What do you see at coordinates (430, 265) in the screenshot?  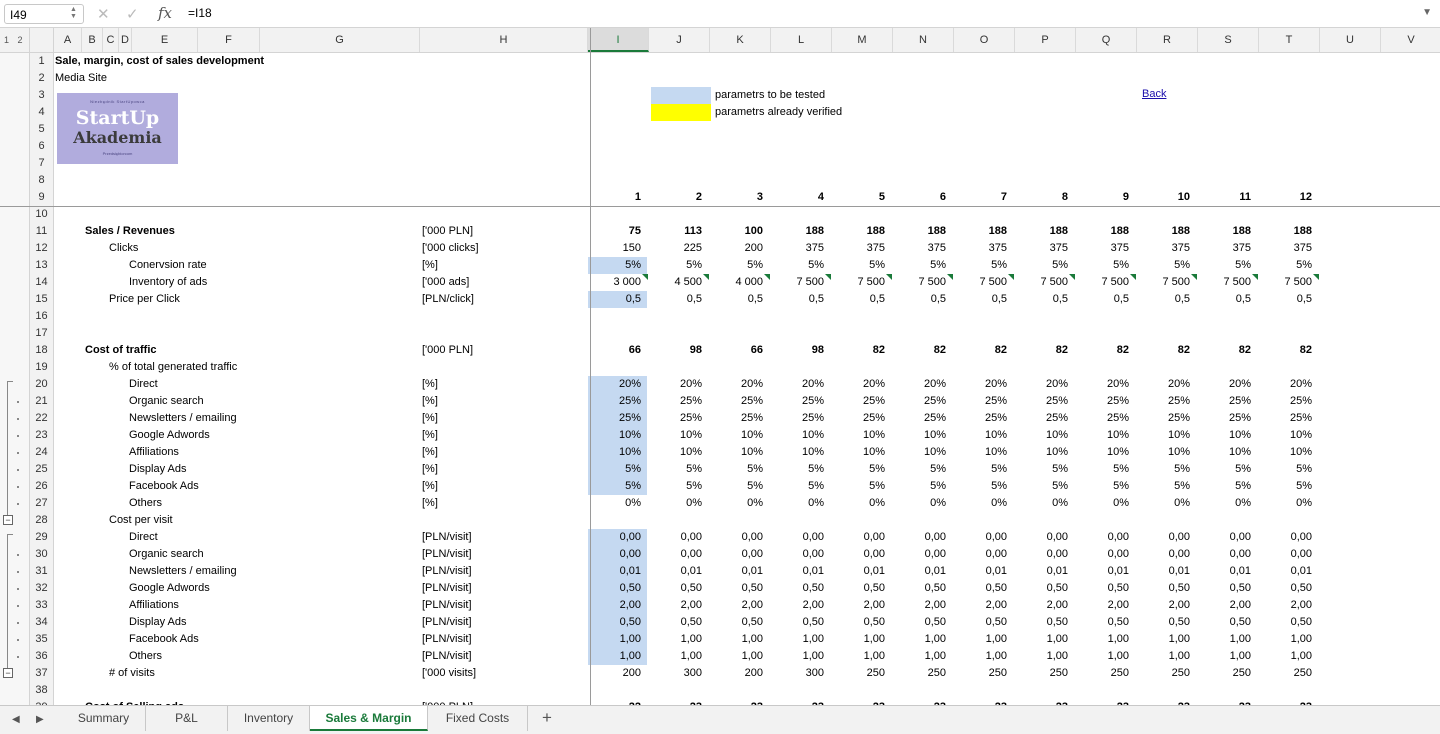 I see `row-unit: [%]` at bounding box center [430, 265].